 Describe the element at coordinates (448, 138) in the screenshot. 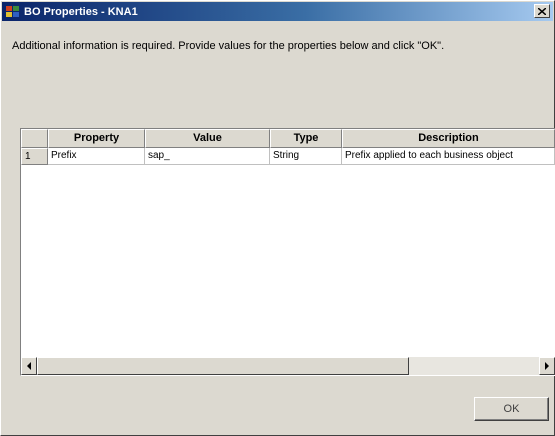

I see `column-header-description: Description` at that location.